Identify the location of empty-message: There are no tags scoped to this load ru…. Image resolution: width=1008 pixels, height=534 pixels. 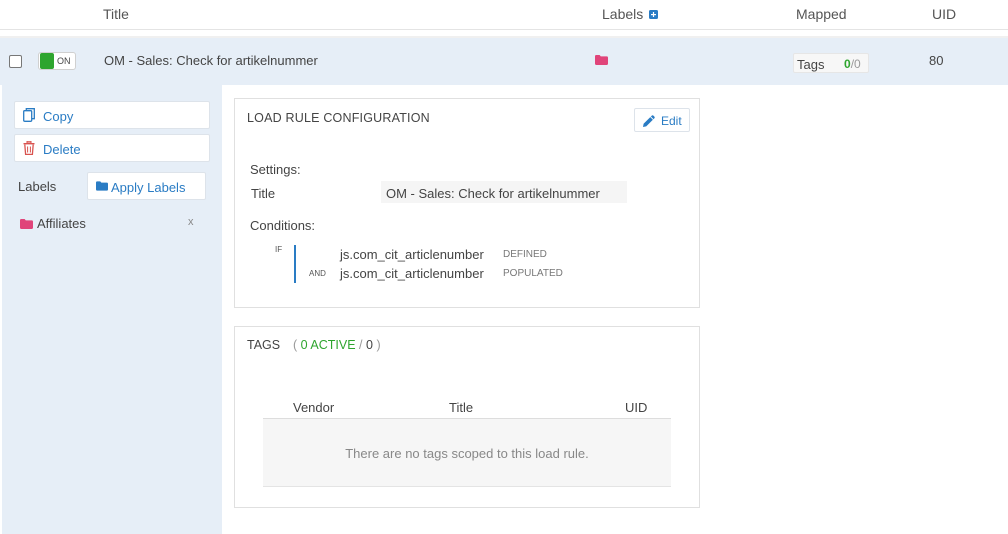
(467, 453).